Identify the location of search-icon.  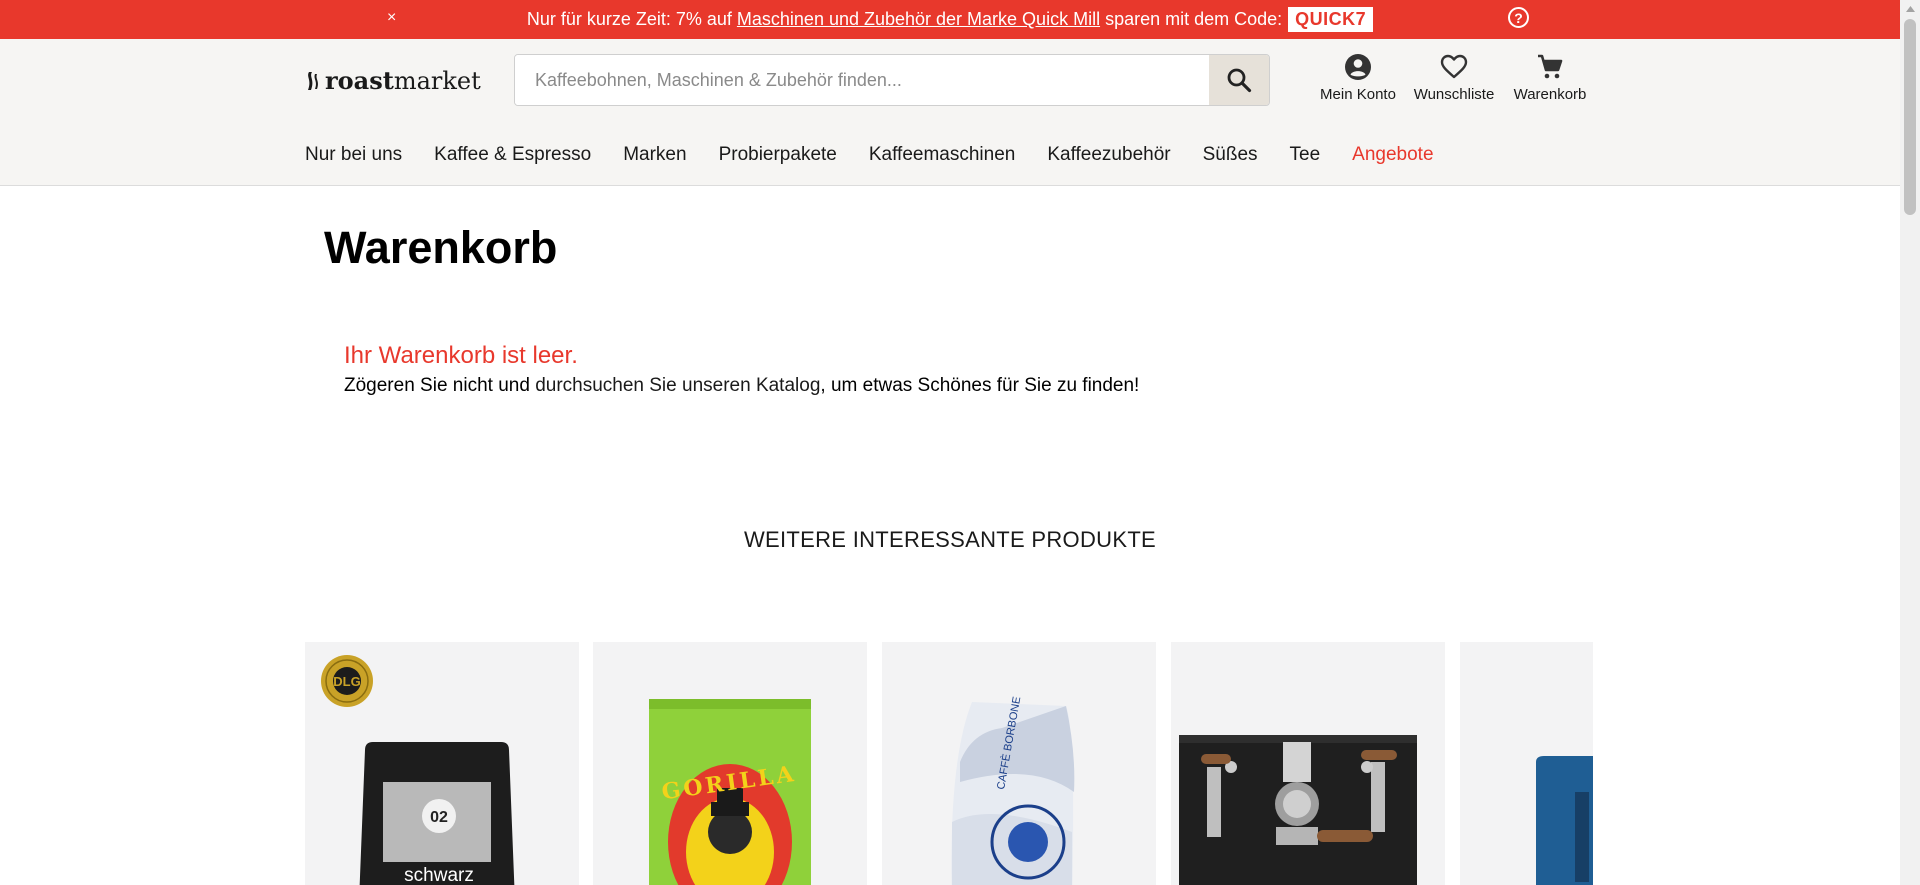
(1239, 80).